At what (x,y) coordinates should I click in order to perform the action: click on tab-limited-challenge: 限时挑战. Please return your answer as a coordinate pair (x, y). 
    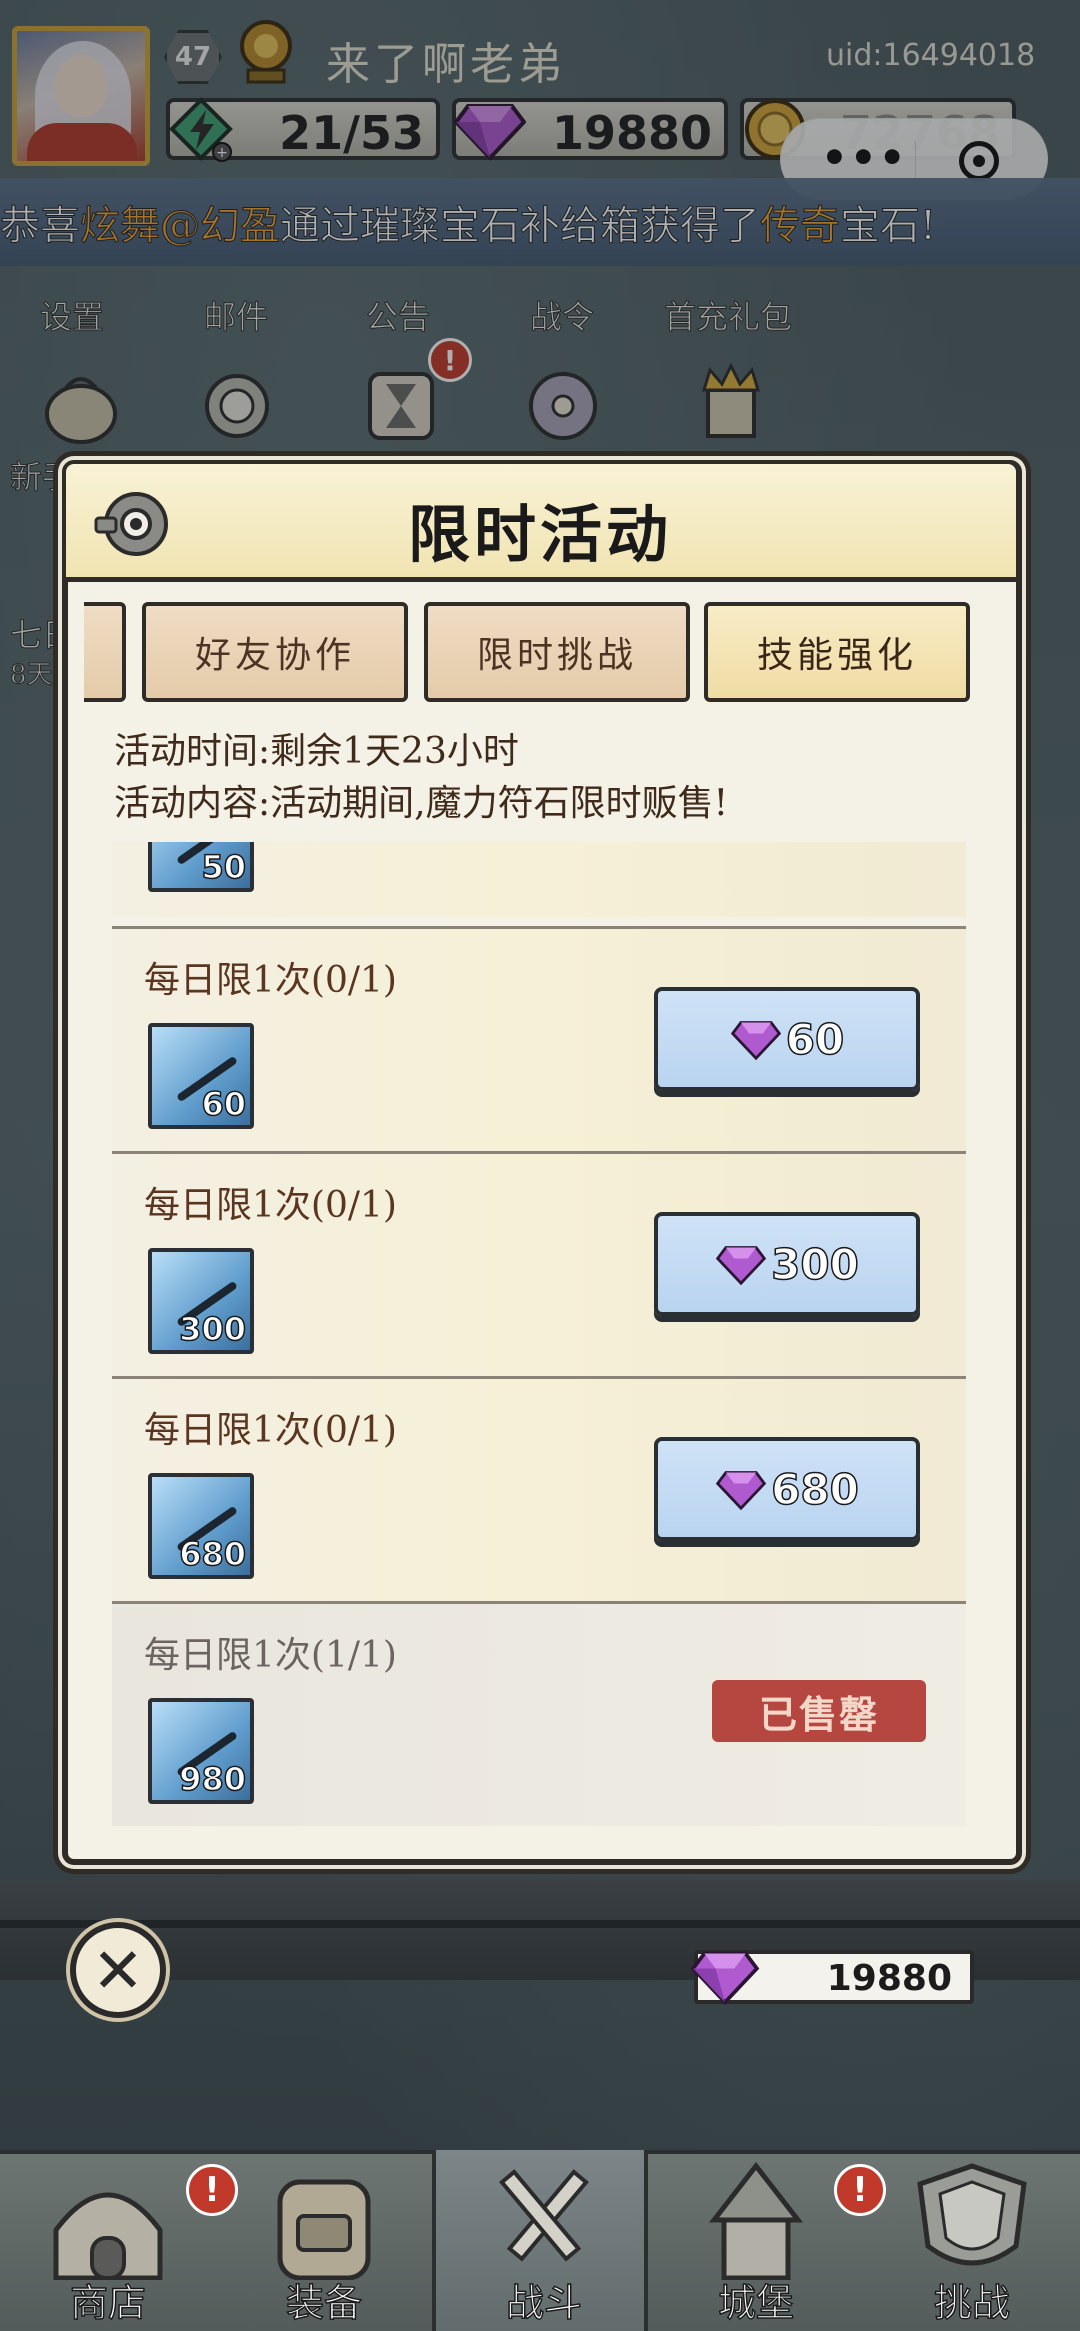
    Looking at the image, I should click on (557, 652).